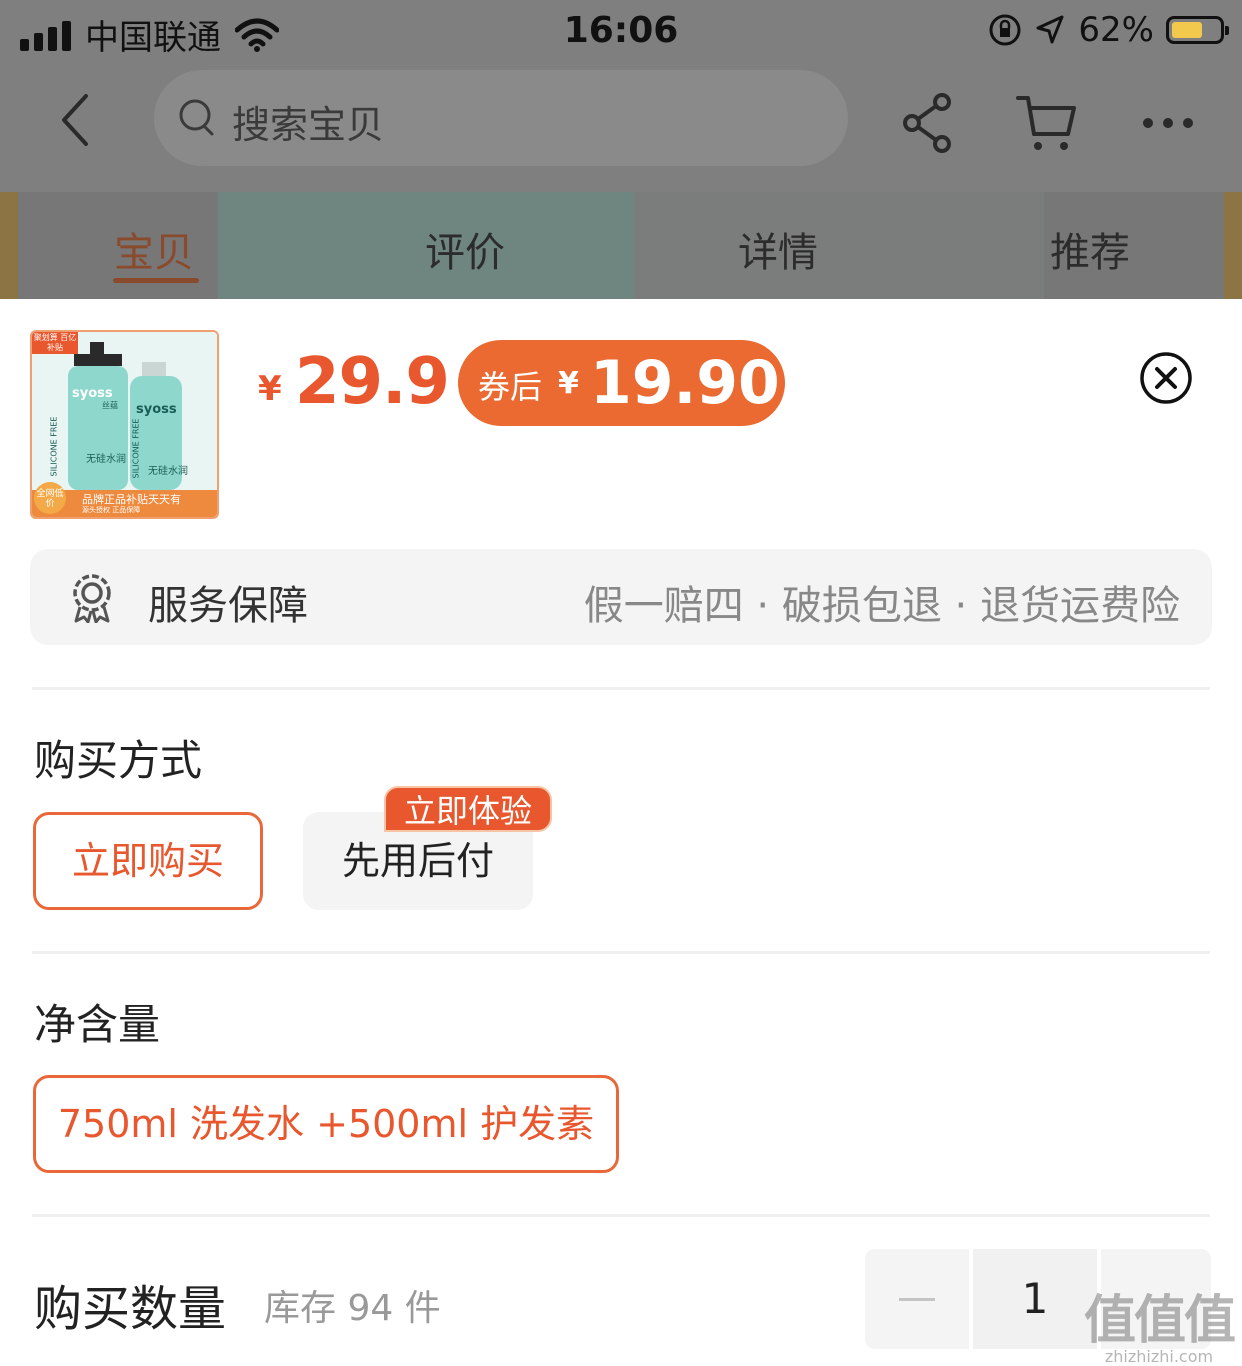 This screenshot has height=1366, width=1242. What do you see at coordinates (1050, 29) in the screenshot?
I see `location-icon` at bounding box center [1050, 29].